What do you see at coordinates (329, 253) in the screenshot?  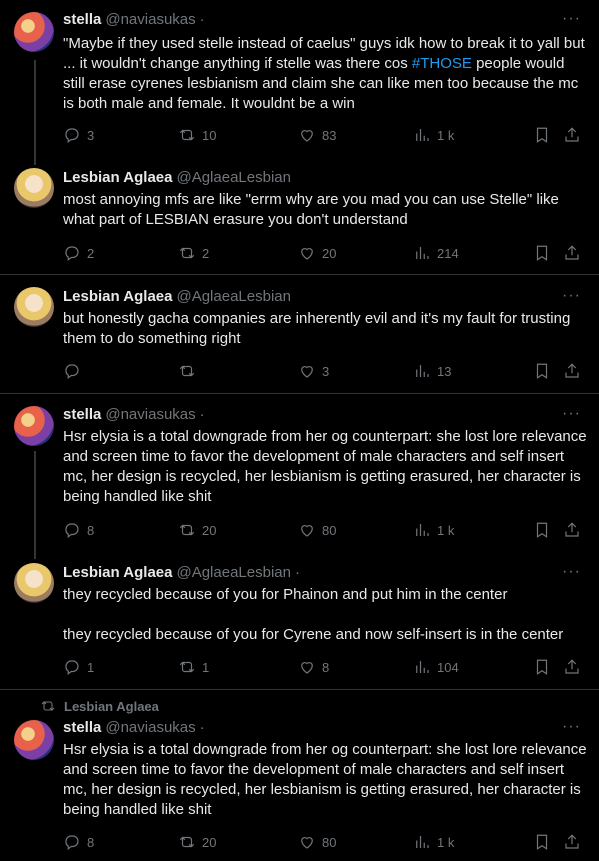 I see `like-count: 20` at bounding box center [329, 253].